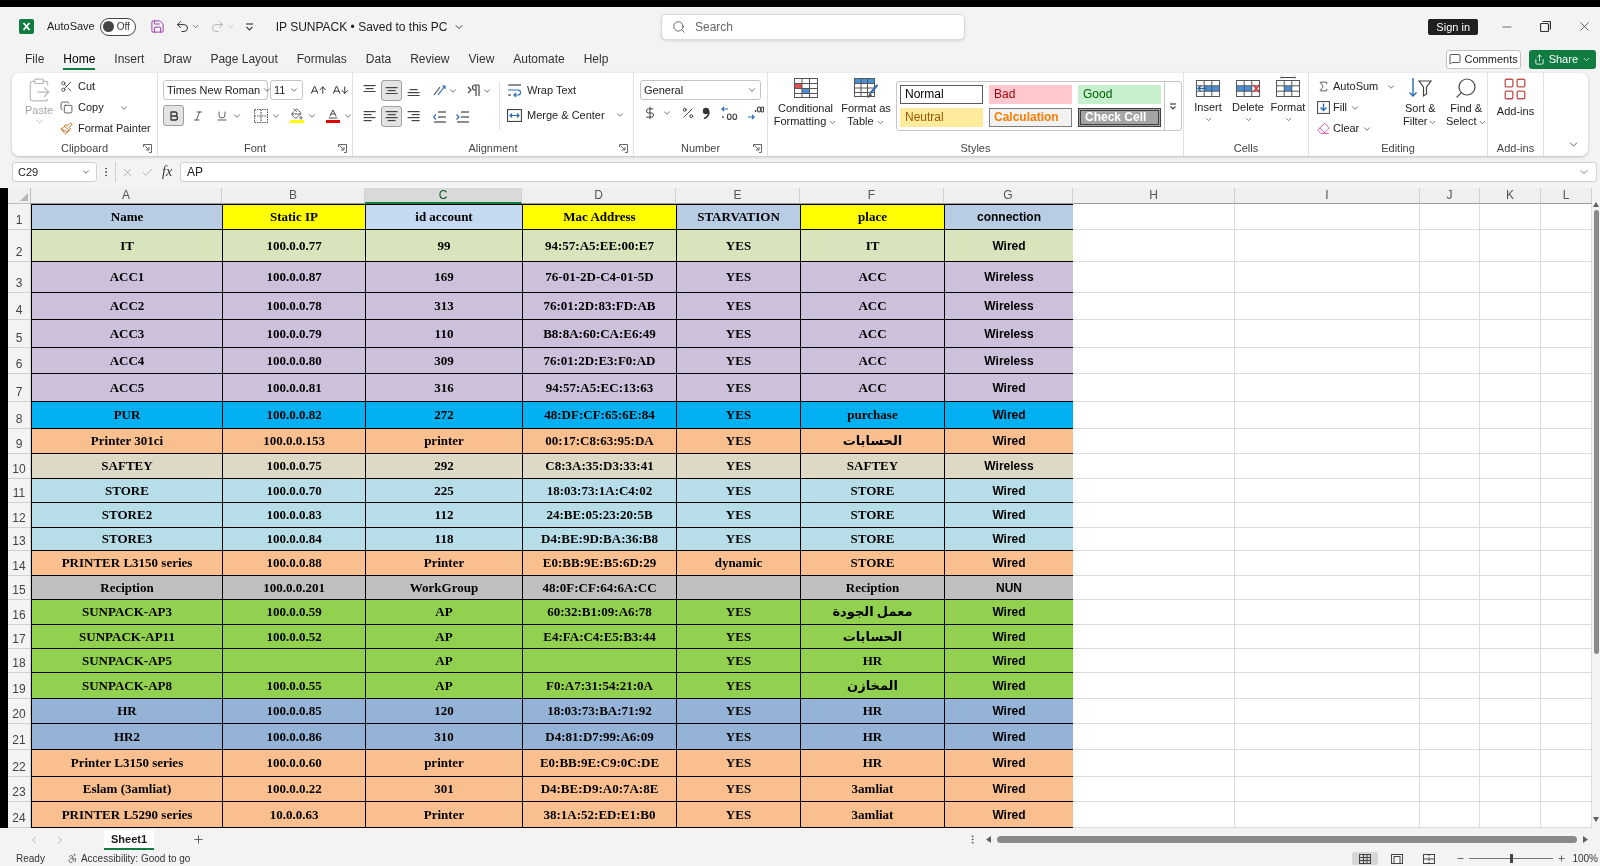 This screenshot has width=1600, height=866. What do you see at coordinates (19, 686) in the screenshot?
I see `row-header: 19` at bounding box center [19, 686].